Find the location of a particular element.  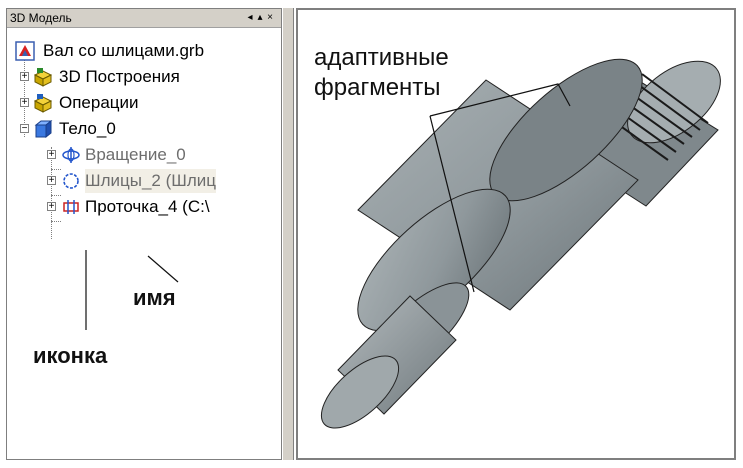

groove-icon is located at coordinates (71, 207).